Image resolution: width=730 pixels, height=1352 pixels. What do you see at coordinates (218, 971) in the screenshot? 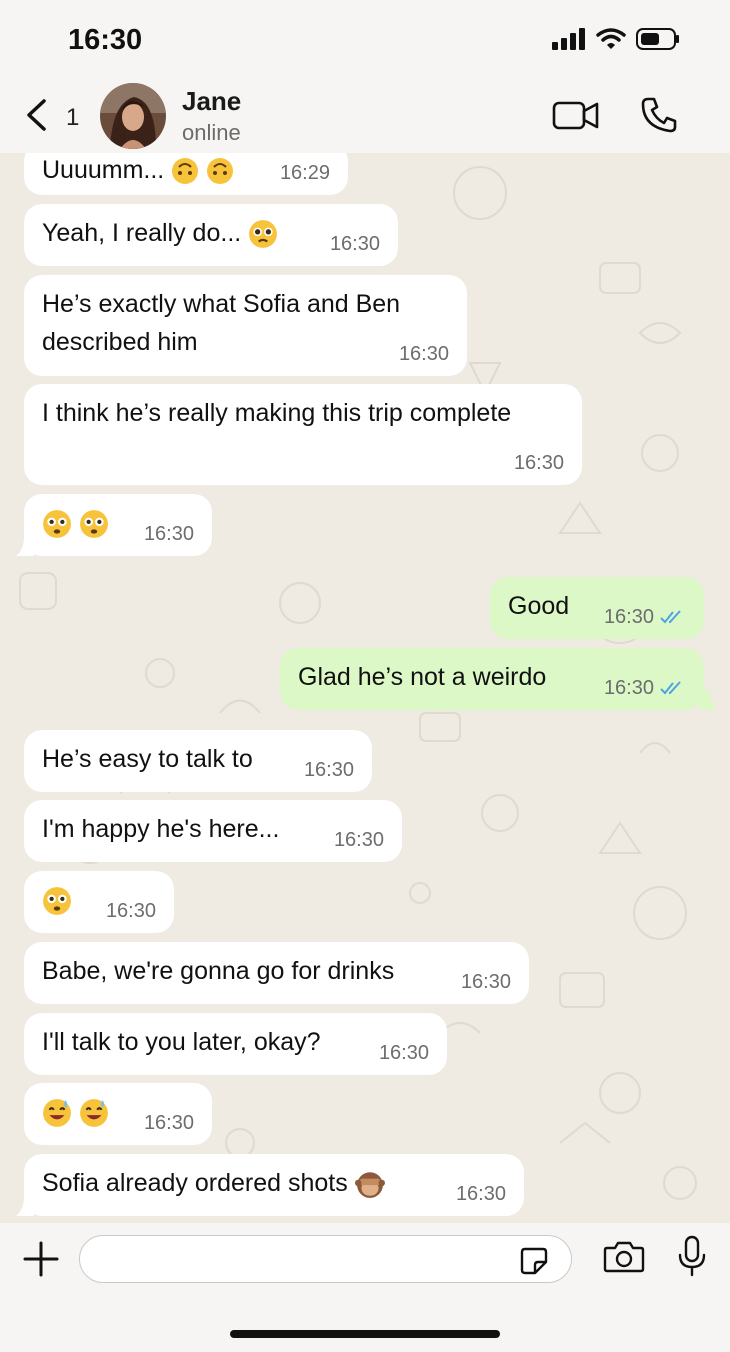
I see `message-text: Babe, we're gonna go for drinks` at bounding box center [218, 971].